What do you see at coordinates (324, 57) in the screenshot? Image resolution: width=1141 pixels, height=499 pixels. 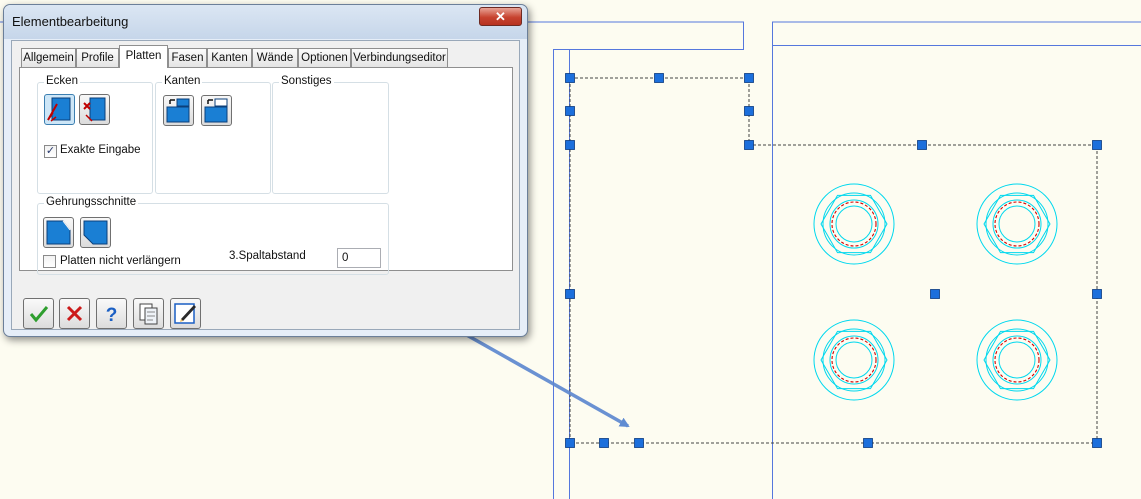 I see `tab-optionen: Optionen` at bounding box center [324, 57].